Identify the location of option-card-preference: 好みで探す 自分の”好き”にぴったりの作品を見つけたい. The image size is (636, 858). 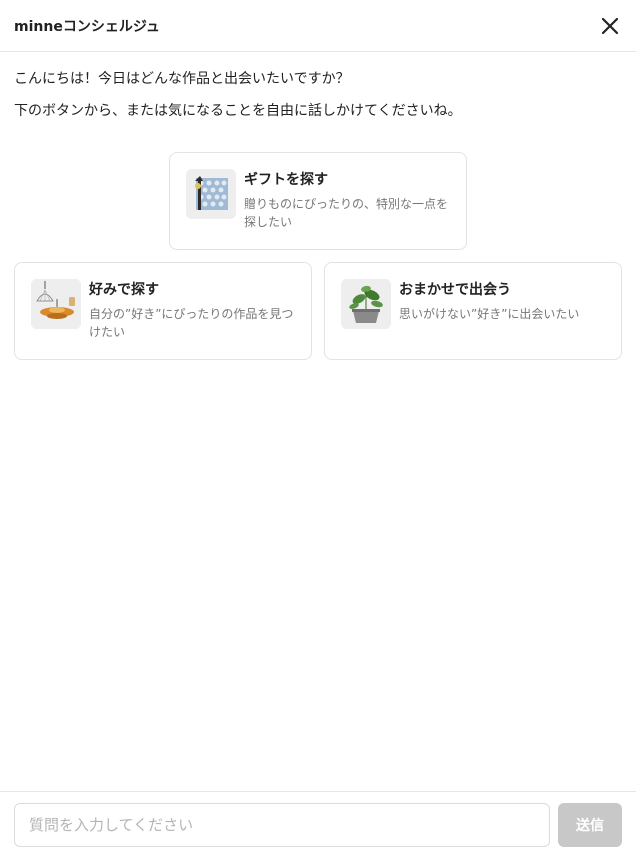
(163, 311).